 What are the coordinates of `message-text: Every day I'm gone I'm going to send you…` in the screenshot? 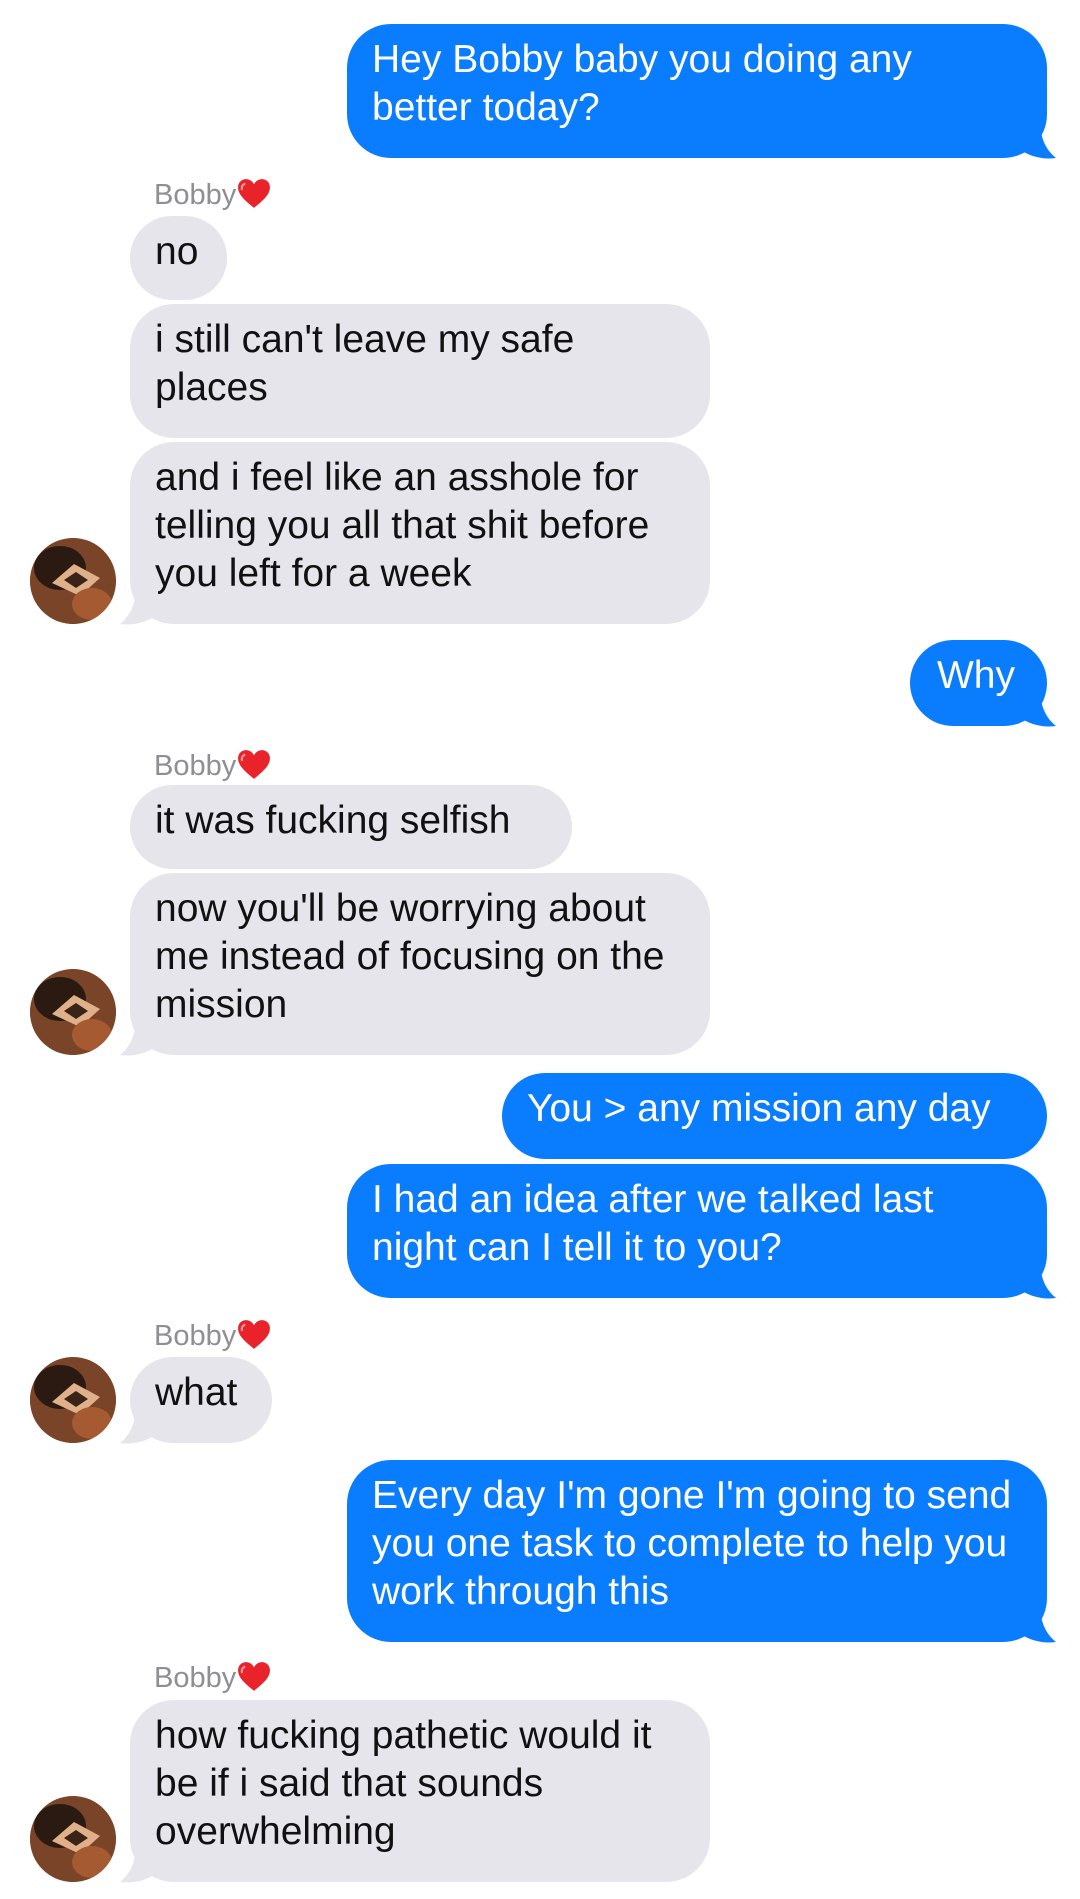 It's located at (692, 1543).